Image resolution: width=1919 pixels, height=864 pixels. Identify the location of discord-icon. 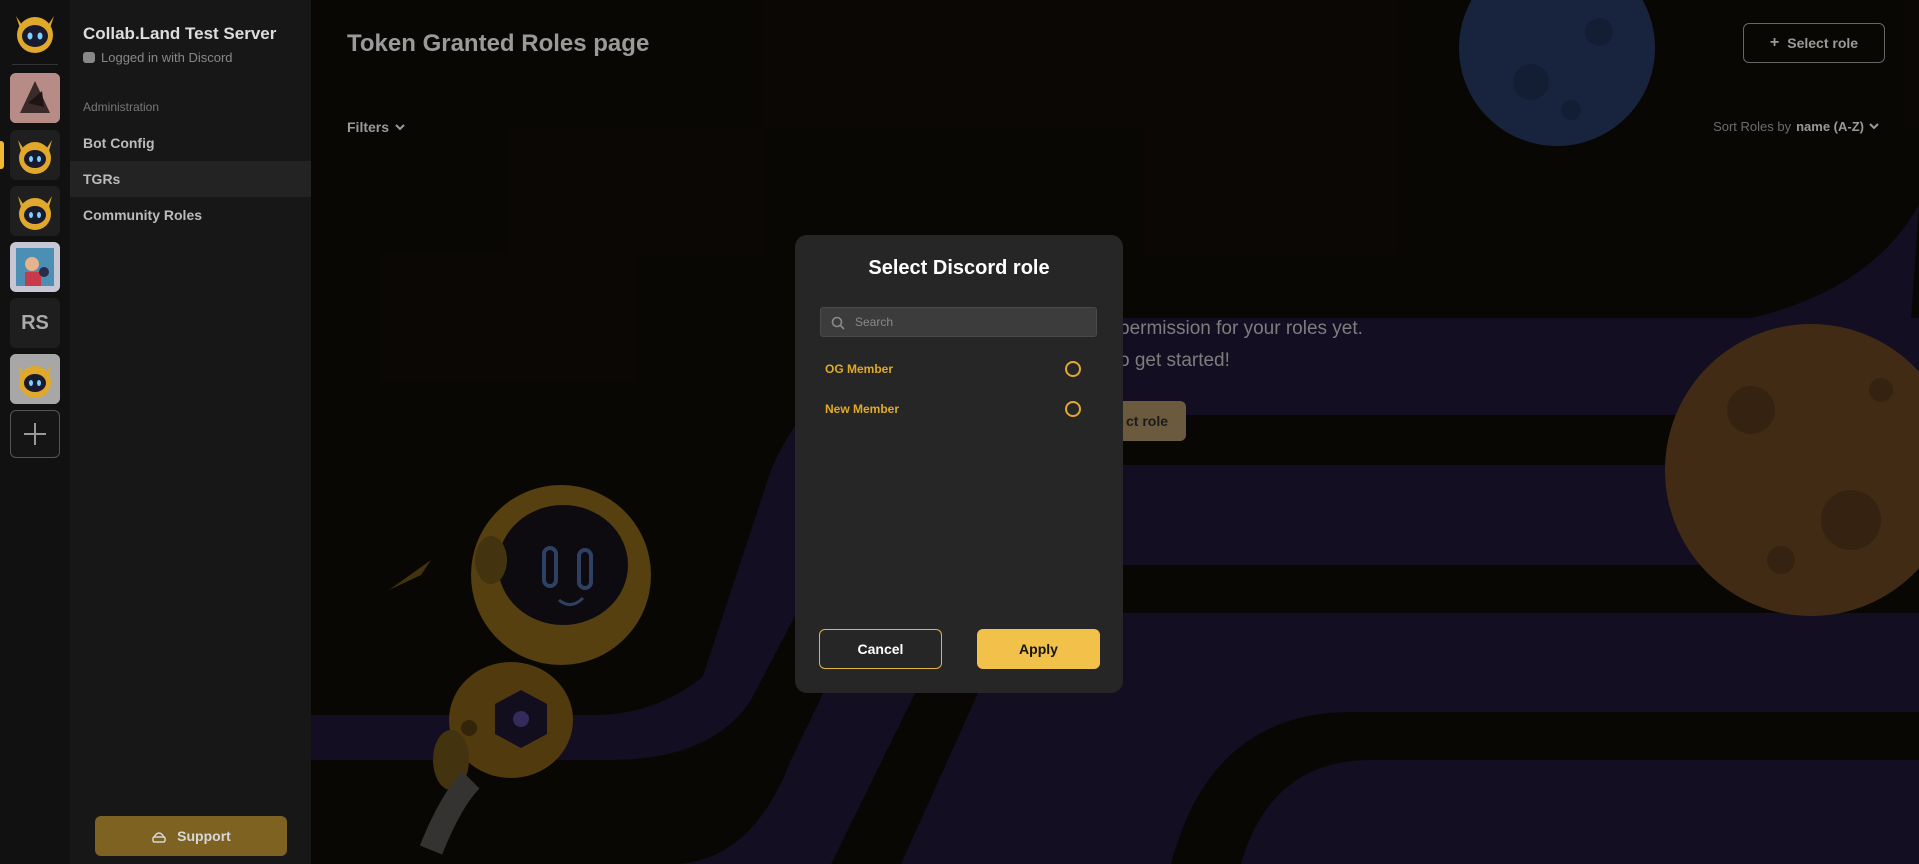
(89, 57).